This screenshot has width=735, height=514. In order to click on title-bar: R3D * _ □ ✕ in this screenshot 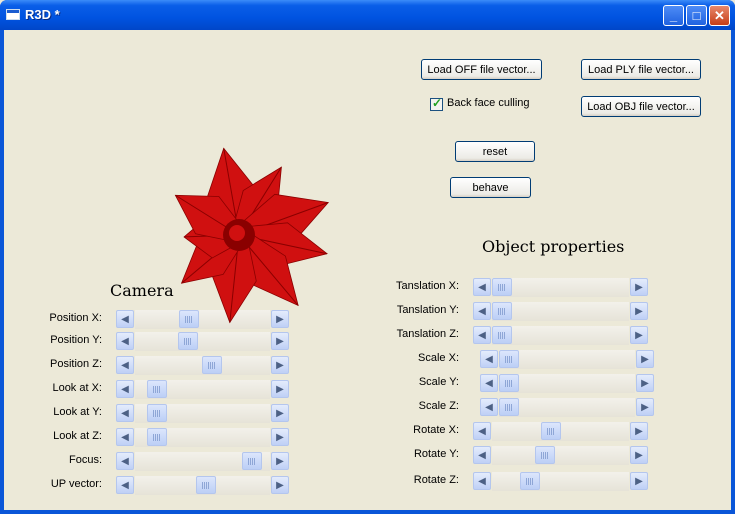, I will do `click(367, 15)`.